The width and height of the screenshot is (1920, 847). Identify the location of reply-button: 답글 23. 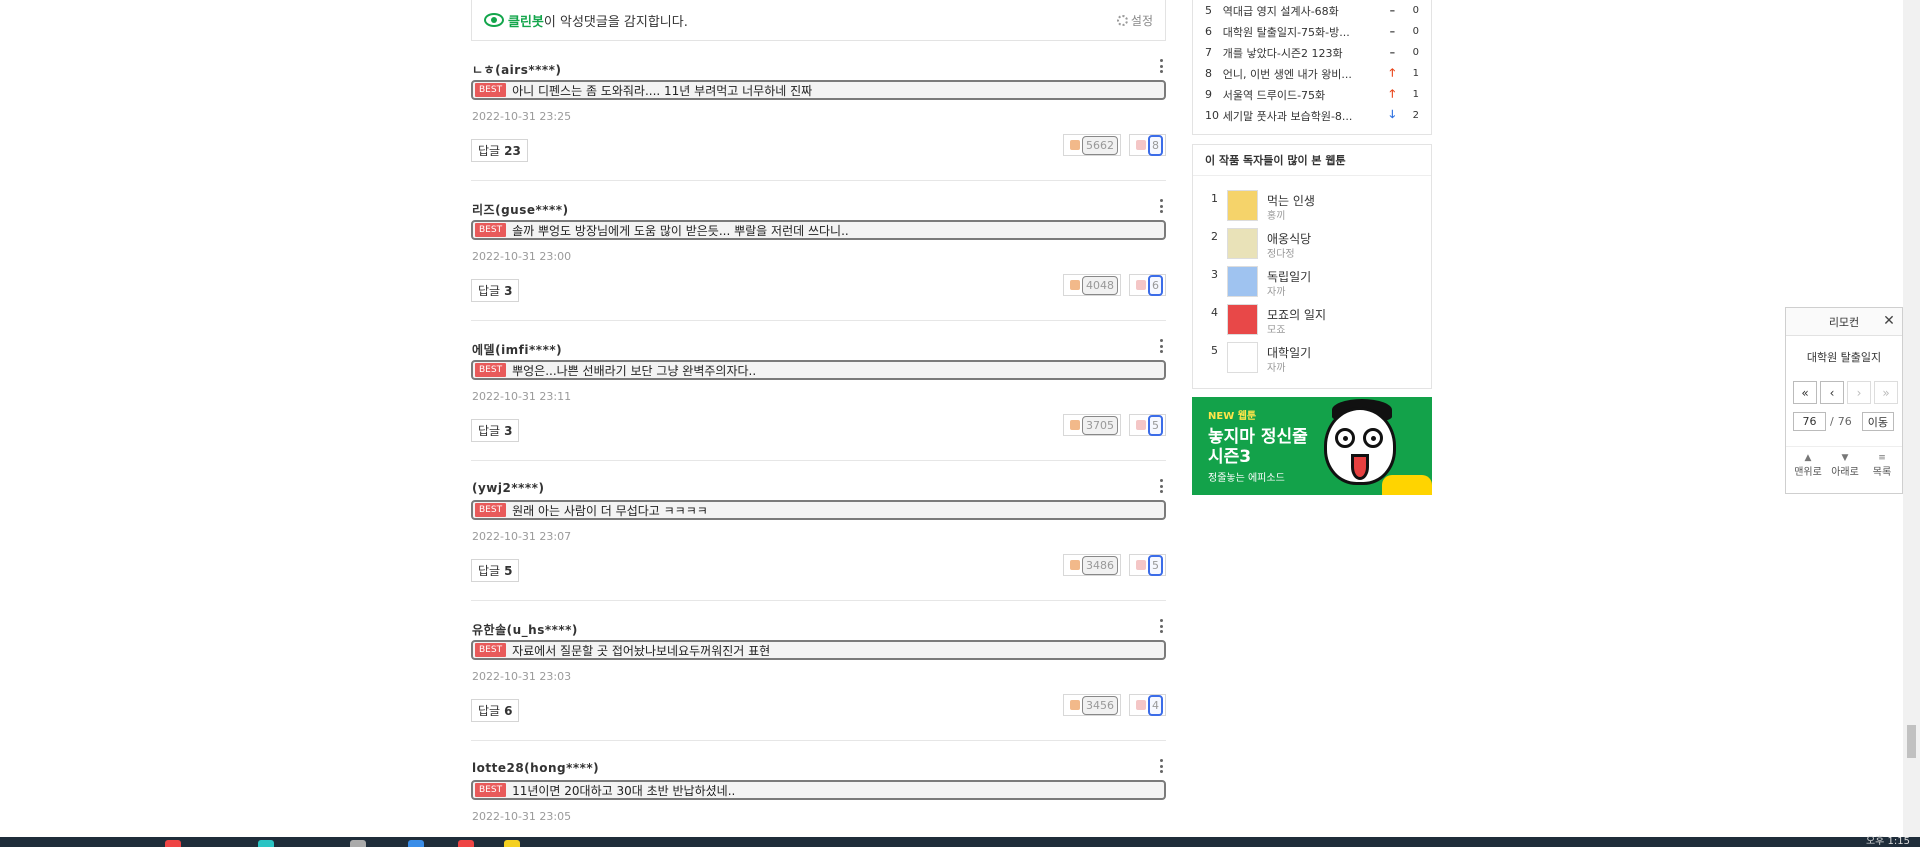
(499, 150).